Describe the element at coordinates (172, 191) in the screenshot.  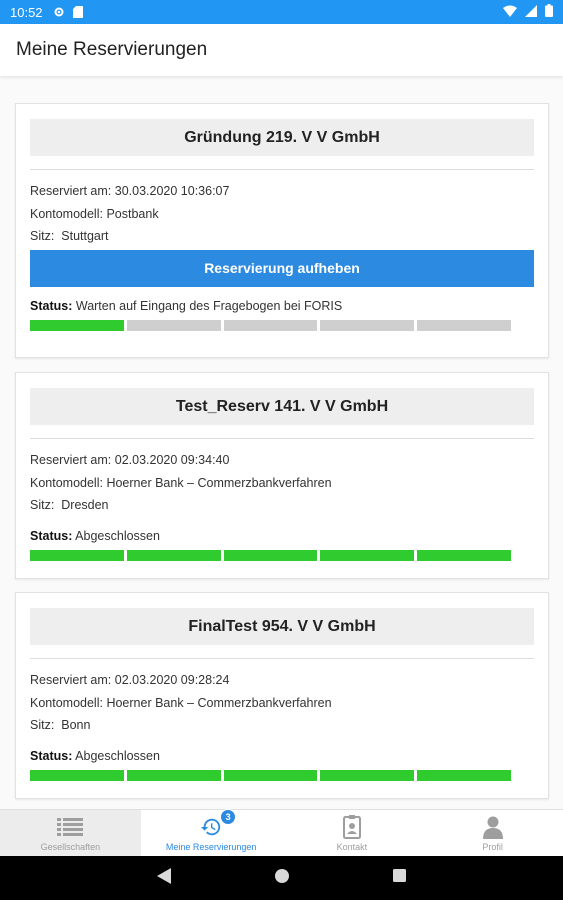
I see `reserved-at-value: 30.03.2020 10:36:07` at that location.